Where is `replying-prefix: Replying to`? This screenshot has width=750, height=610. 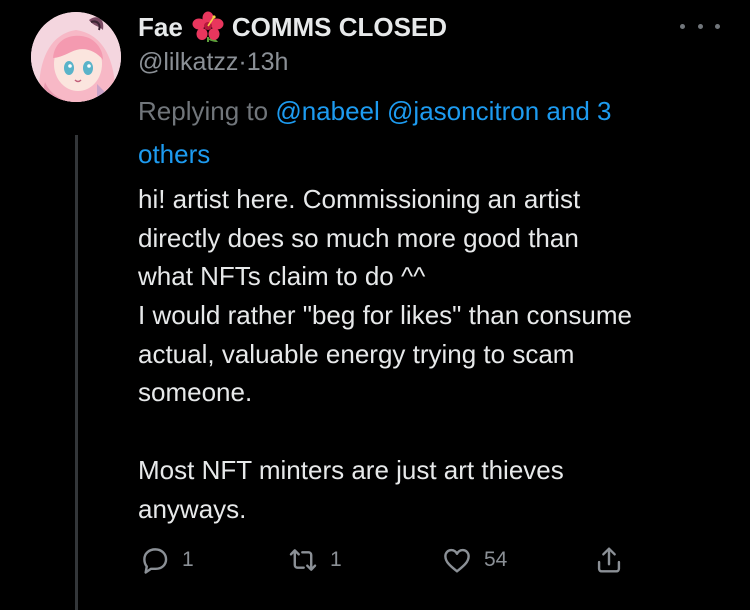
replying-prefix: Replying to is located at coordinates (203, 111).